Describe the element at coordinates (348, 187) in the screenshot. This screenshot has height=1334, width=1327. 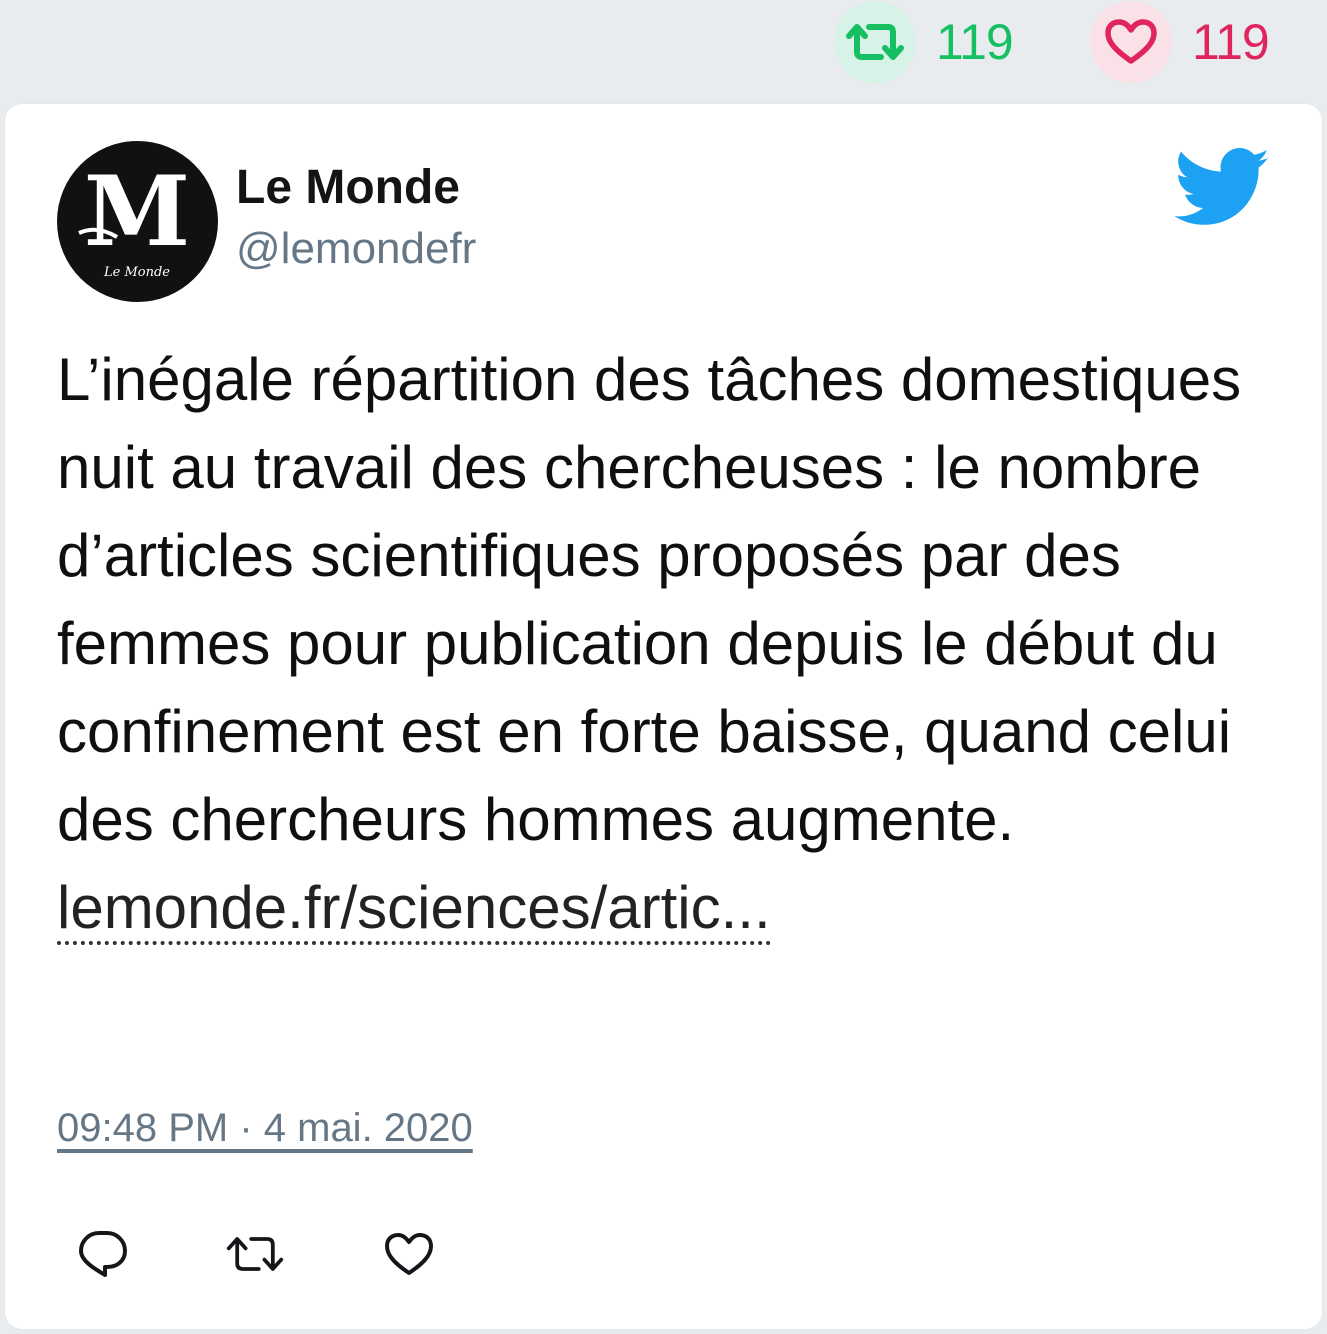
I see `author-name: Le Monde` at that location.